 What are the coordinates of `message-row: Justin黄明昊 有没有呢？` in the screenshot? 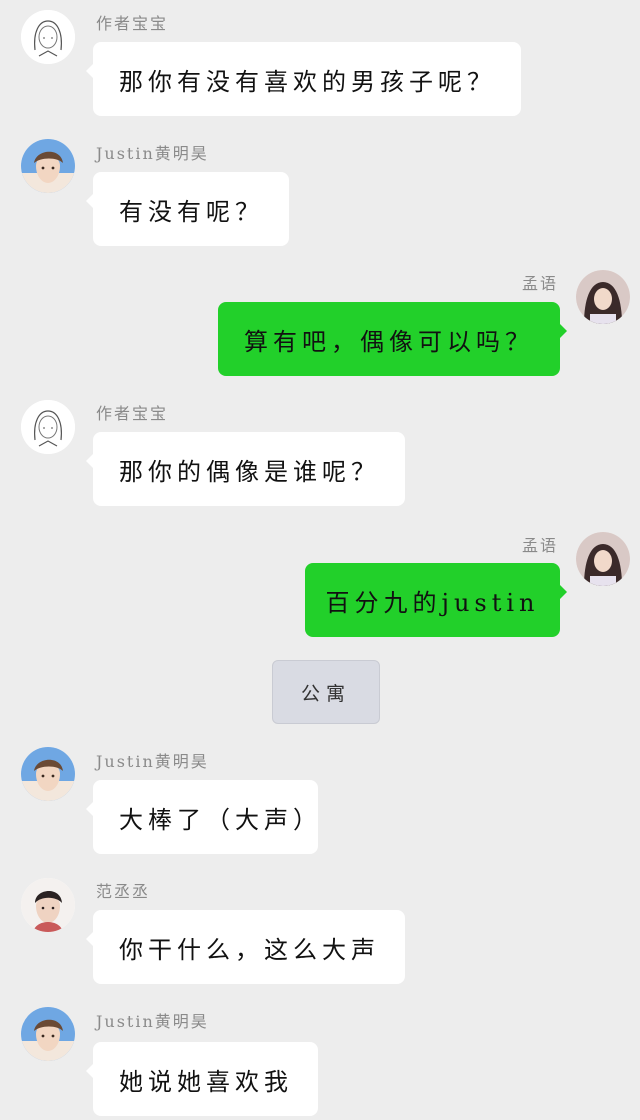 It's located at (320, 193).